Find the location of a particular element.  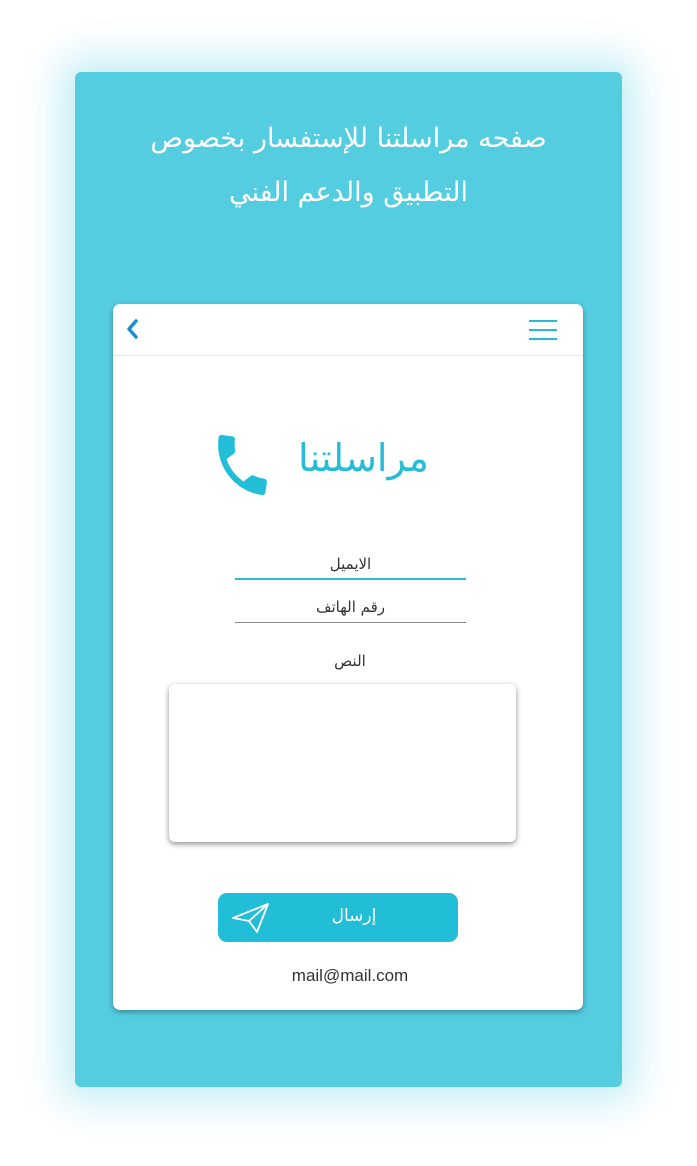

email-placeholder: الايميل is located at coordinates (350, 564).